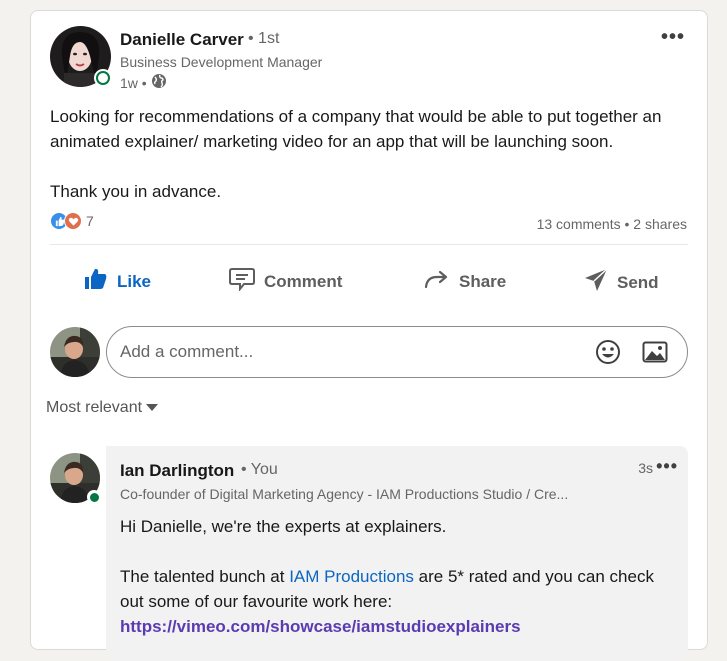  I want to click on sort-comments-dropdown: Most relevant, so click(102, 408).